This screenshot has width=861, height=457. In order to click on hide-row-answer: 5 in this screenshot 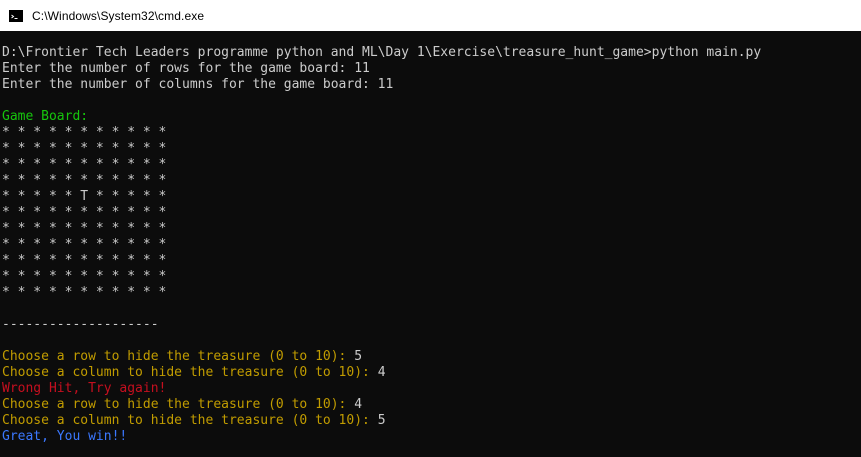, I will do `click(358, 356)`.